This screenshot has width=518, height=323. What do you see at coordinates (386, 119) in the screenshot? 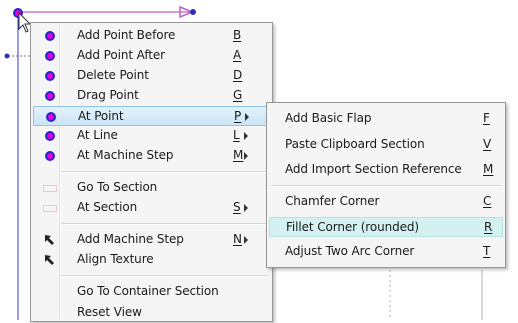
I see `submenu-item-add-basic-flap: Add Basic Flap F` at bounding box center [386, 119].